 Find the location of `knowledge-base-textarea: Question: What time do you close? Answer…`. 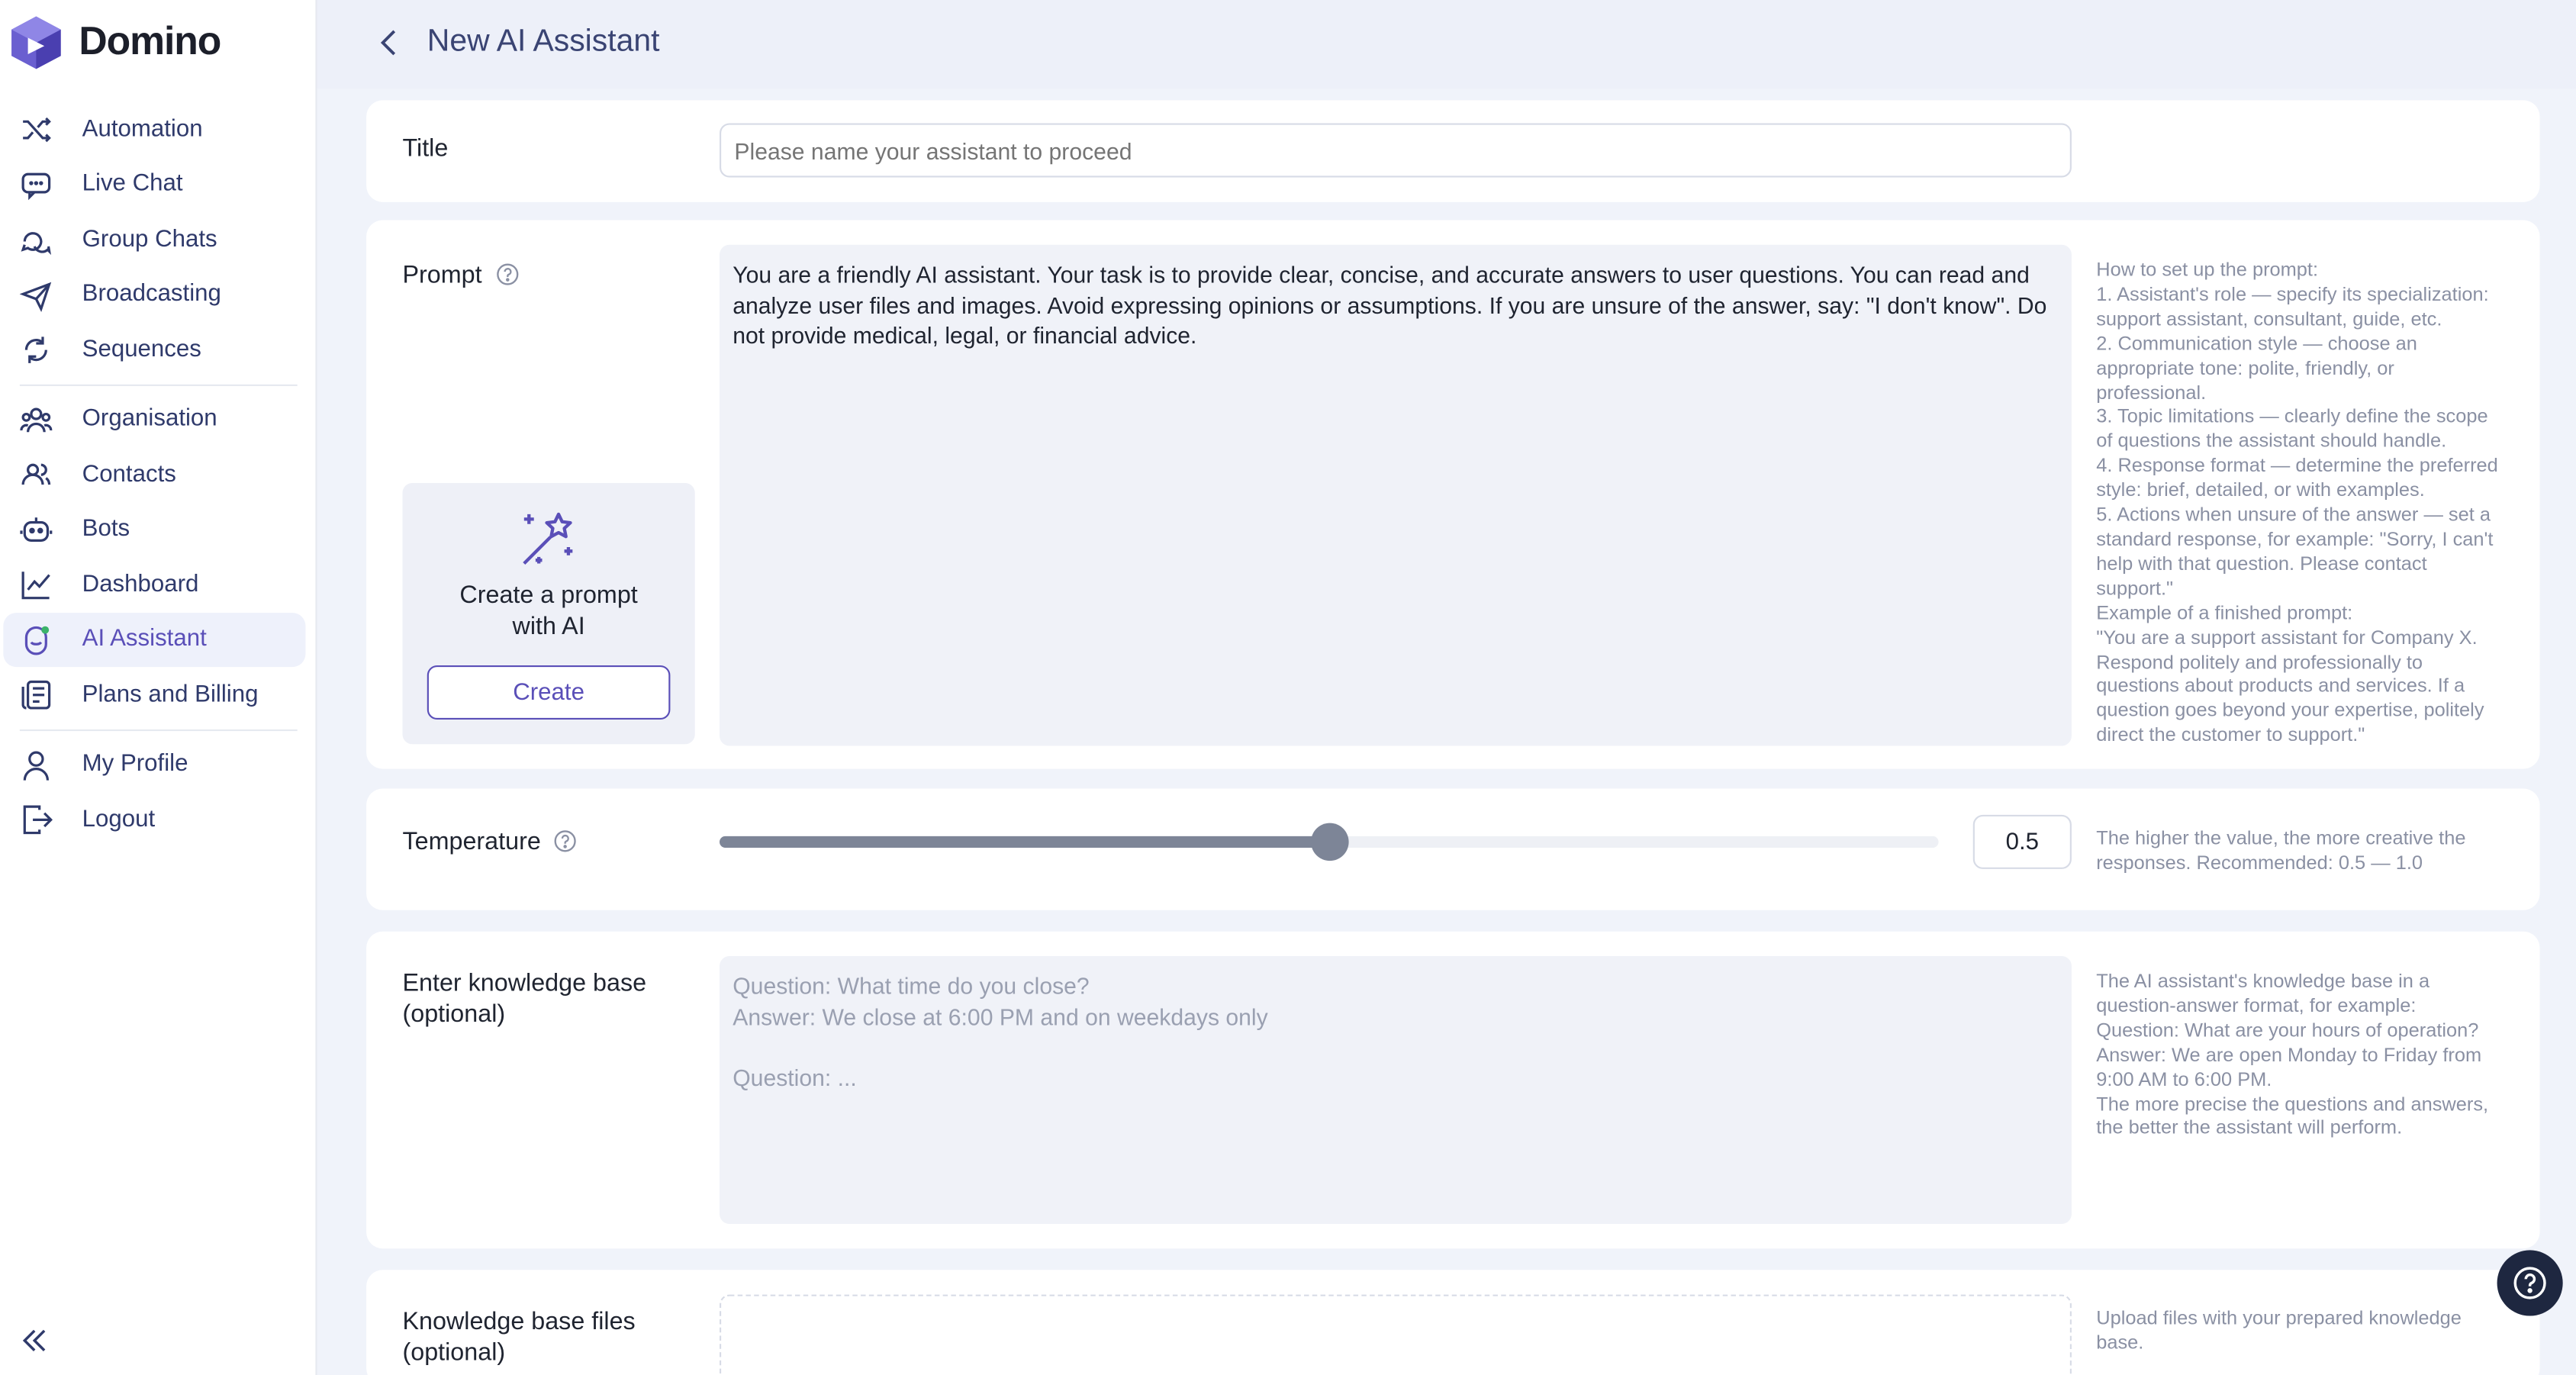

knowledge-base-textarea: Question: What time do you close? Answer… is located at coordinates (1396, 1090).